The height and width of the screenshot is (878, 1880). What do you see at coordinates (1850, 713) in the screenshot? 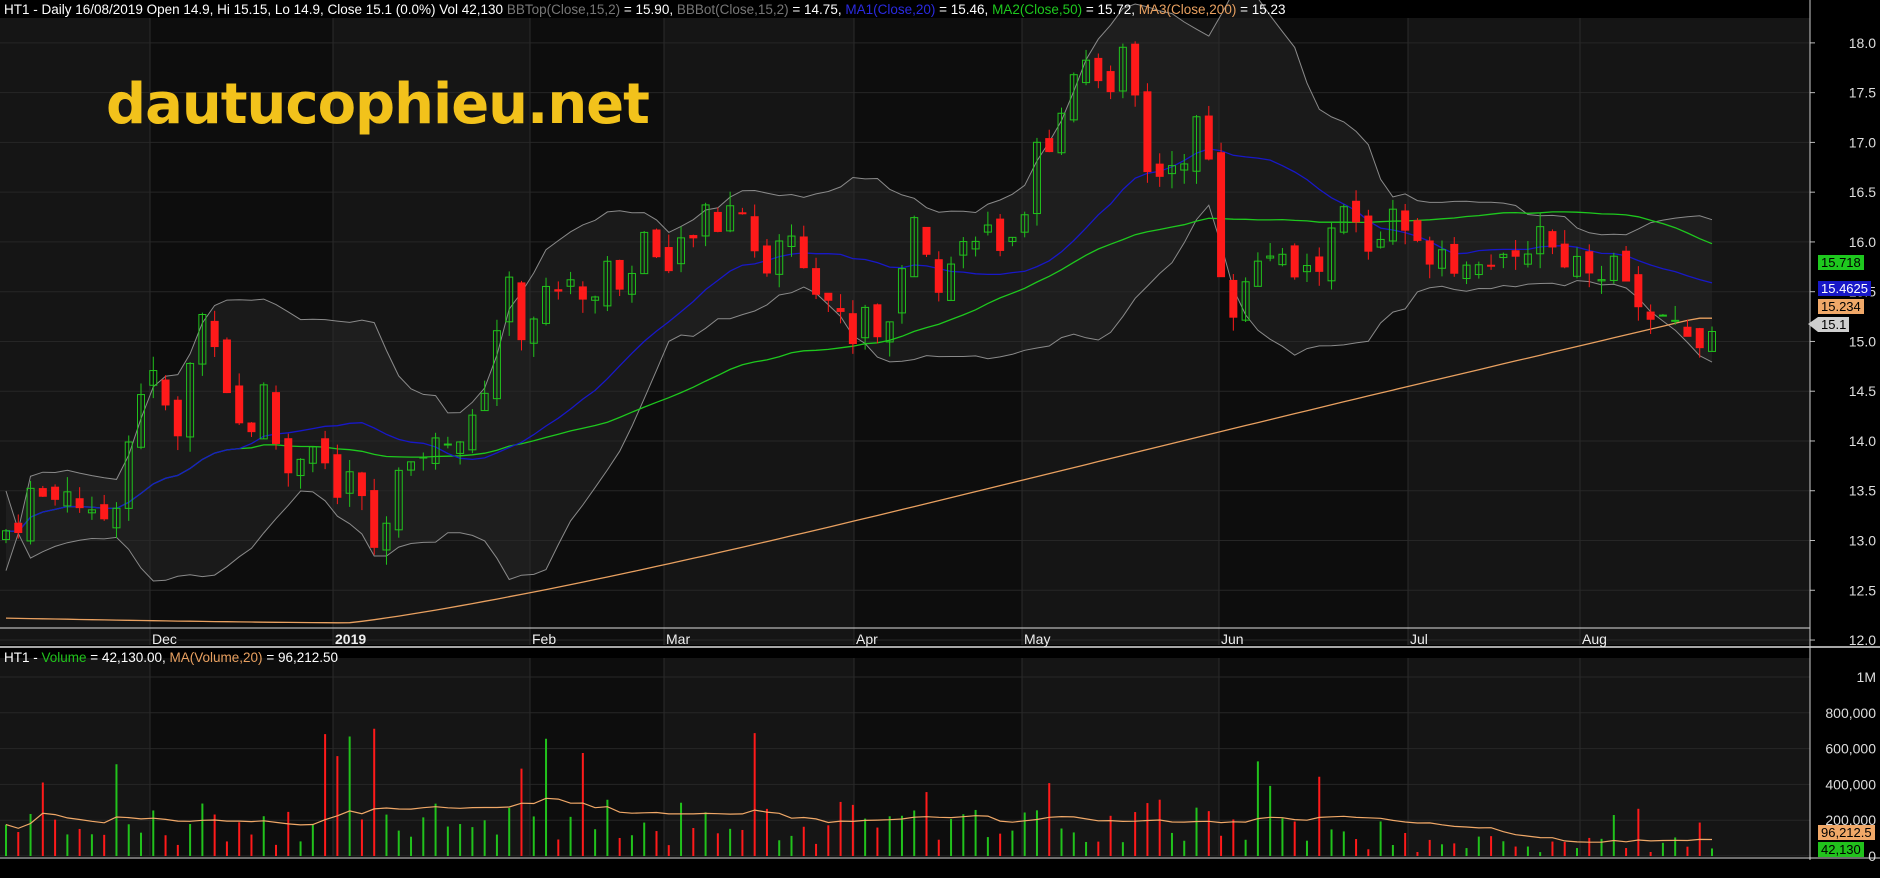
I see `volume-tick-label: 800,000` at bounding box center [1850, 713].